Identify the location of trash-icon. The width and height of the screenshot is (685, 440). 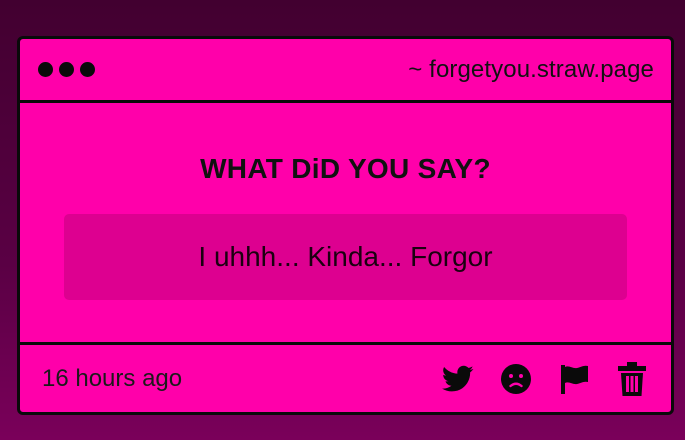
(632, 378).